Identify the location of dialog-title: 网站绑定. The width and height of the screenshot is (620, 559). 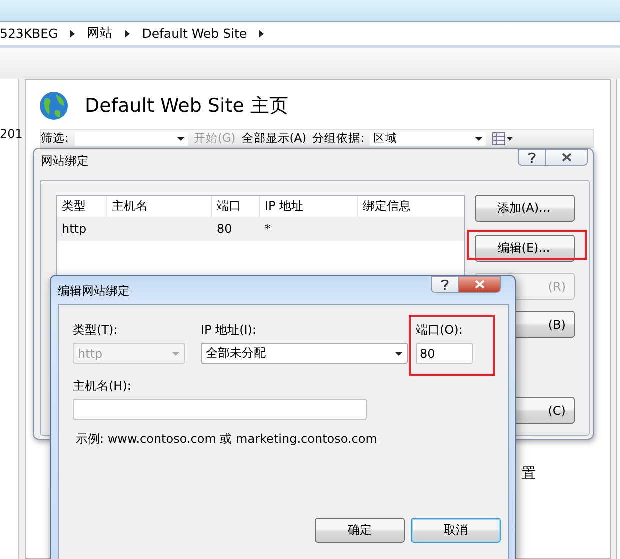
(64, 161).